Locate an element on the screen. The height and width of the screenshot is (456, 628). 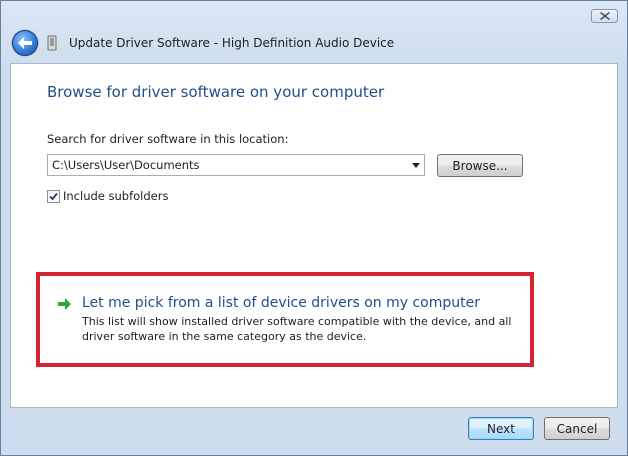
close-button is located at coordinates (604, 16).